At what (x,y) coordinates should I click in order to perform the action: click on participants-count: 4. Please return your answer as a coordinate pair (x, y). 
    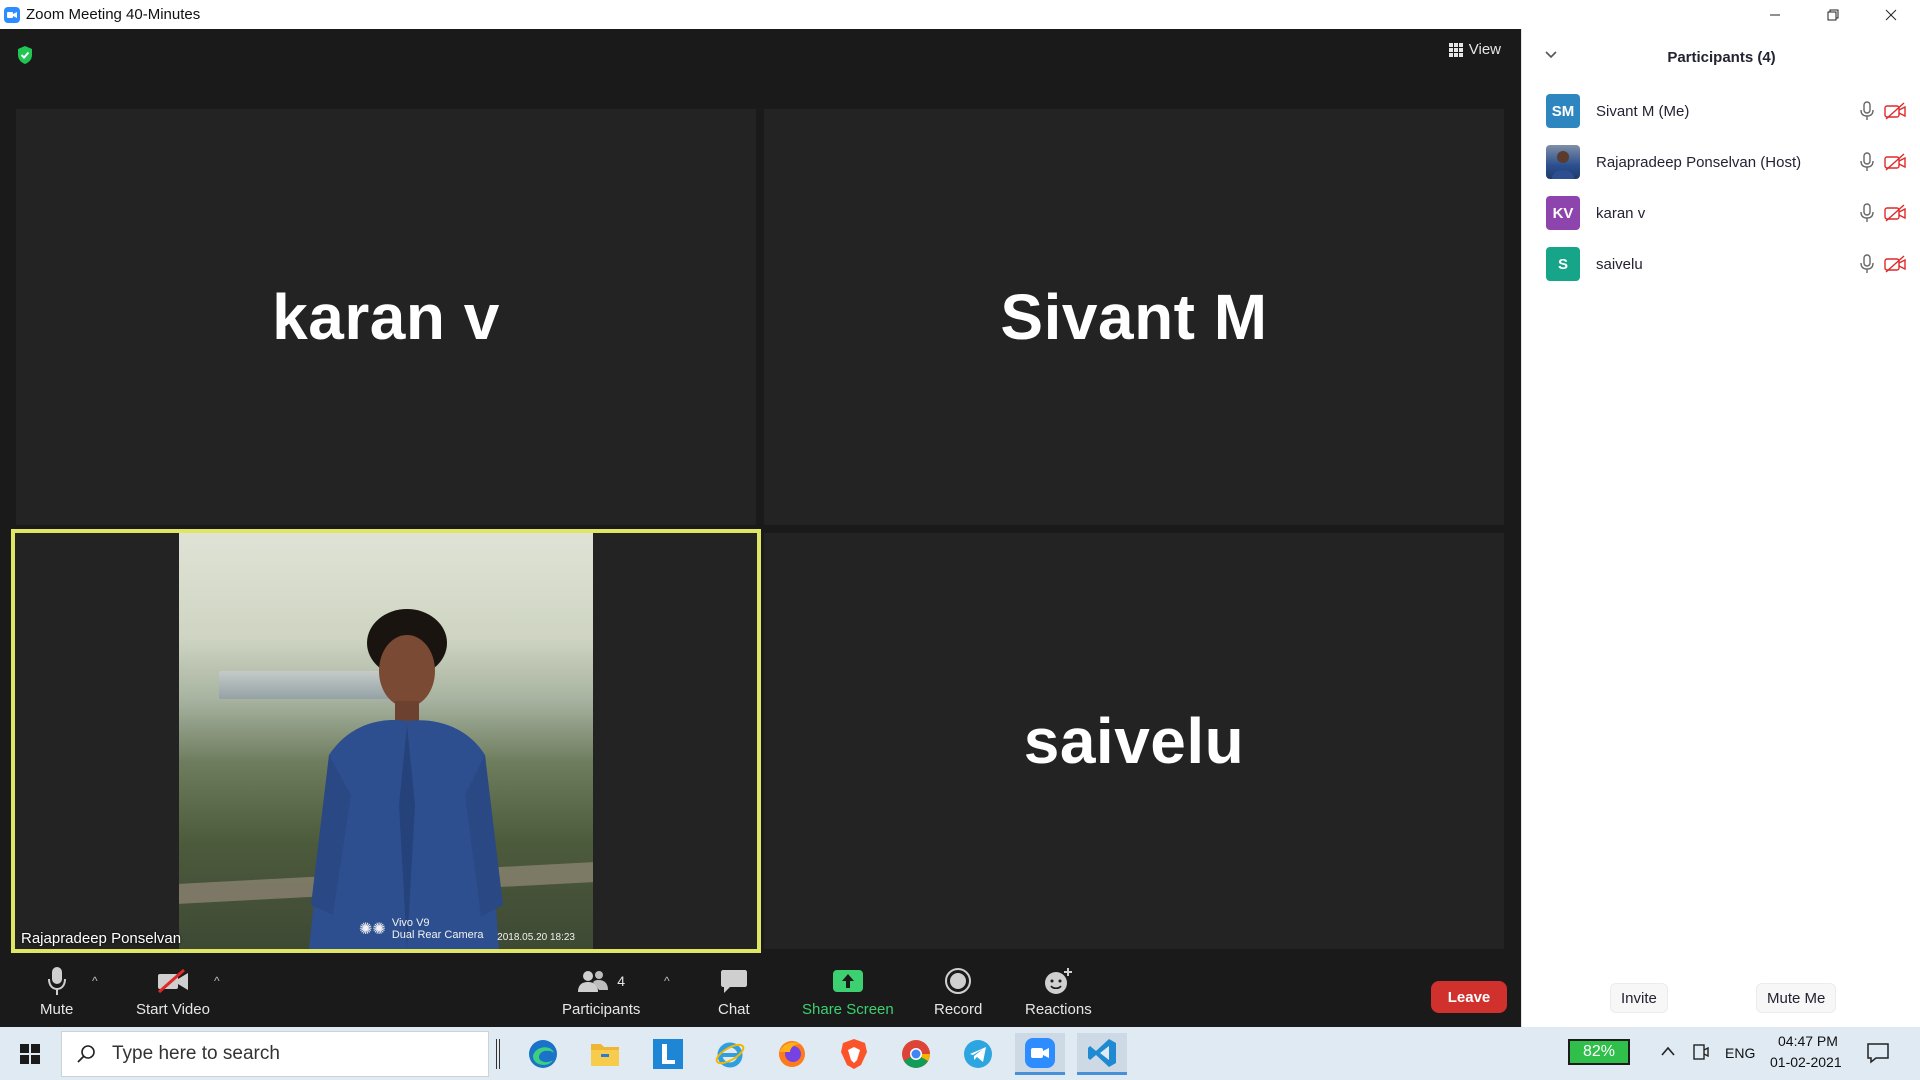
    Looking at the image, I should click on (621, 981).